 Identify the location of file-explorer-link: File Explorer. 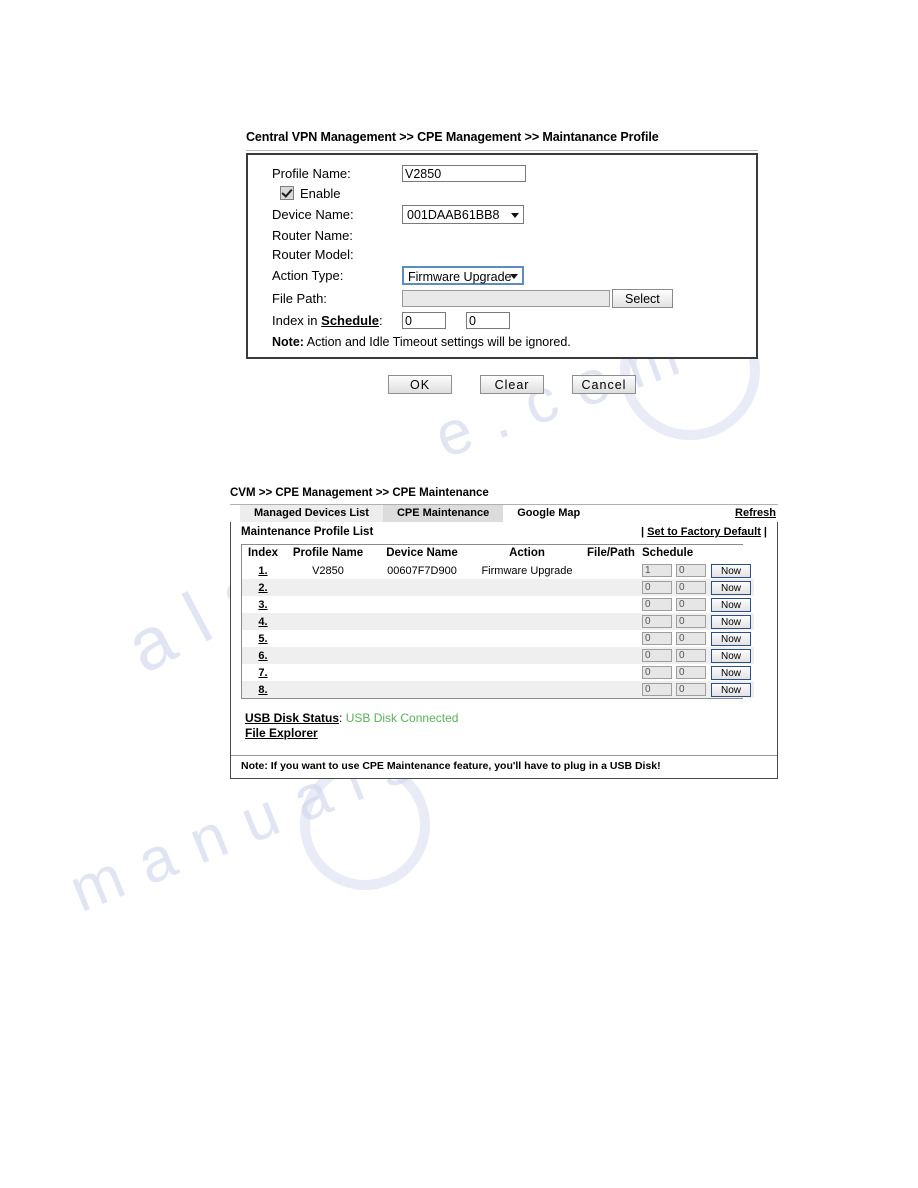
(508, 733).